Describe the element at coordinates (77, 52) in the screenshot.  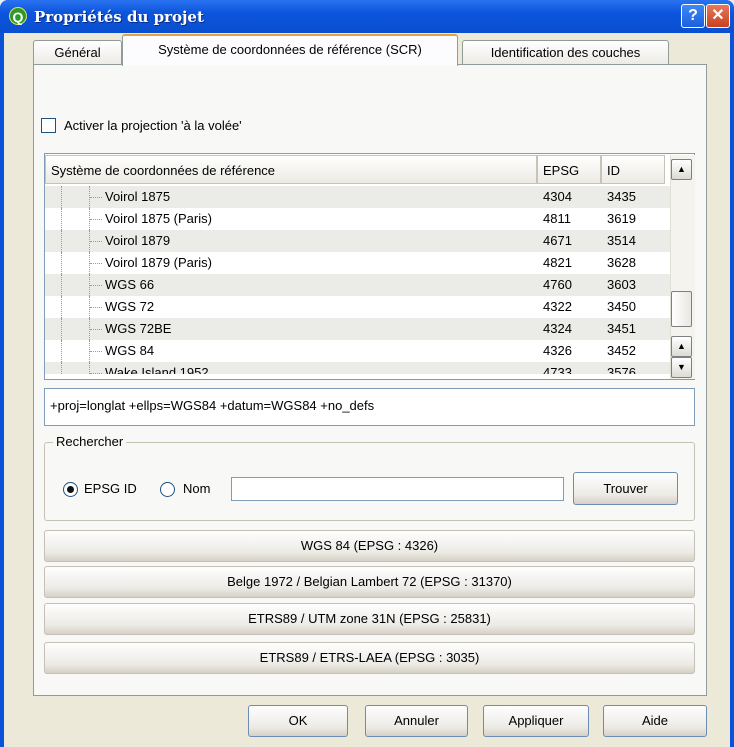
I see `tab-general: Général` at that location.